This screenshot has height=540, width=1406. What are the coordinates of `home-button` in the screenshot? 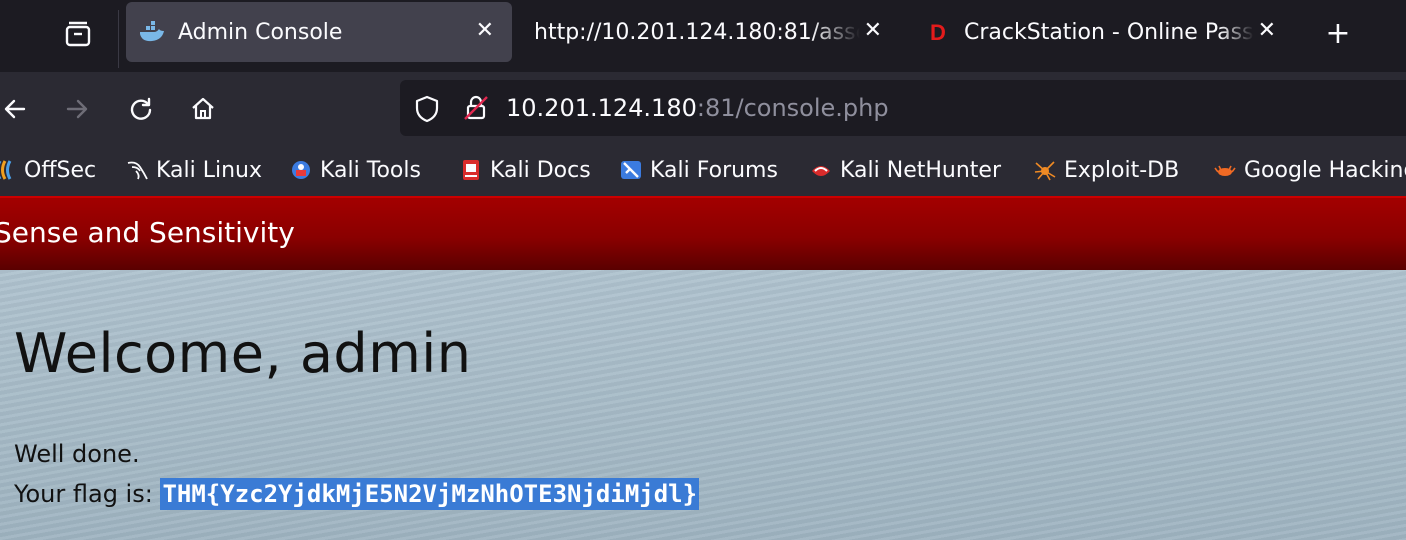 It's located at (203, 109).